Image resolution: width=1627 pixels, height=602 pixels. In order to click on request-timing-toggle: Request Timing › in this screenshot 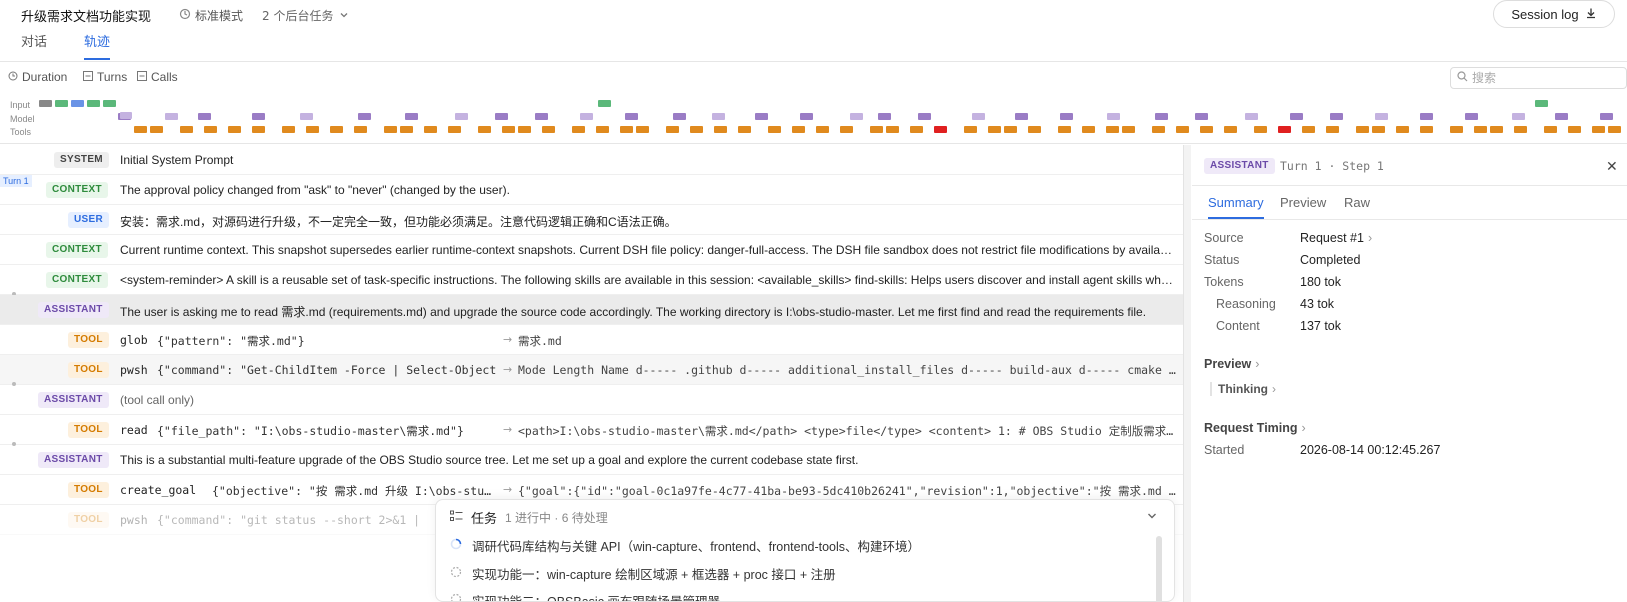, I will do `click(1255, 428)`.